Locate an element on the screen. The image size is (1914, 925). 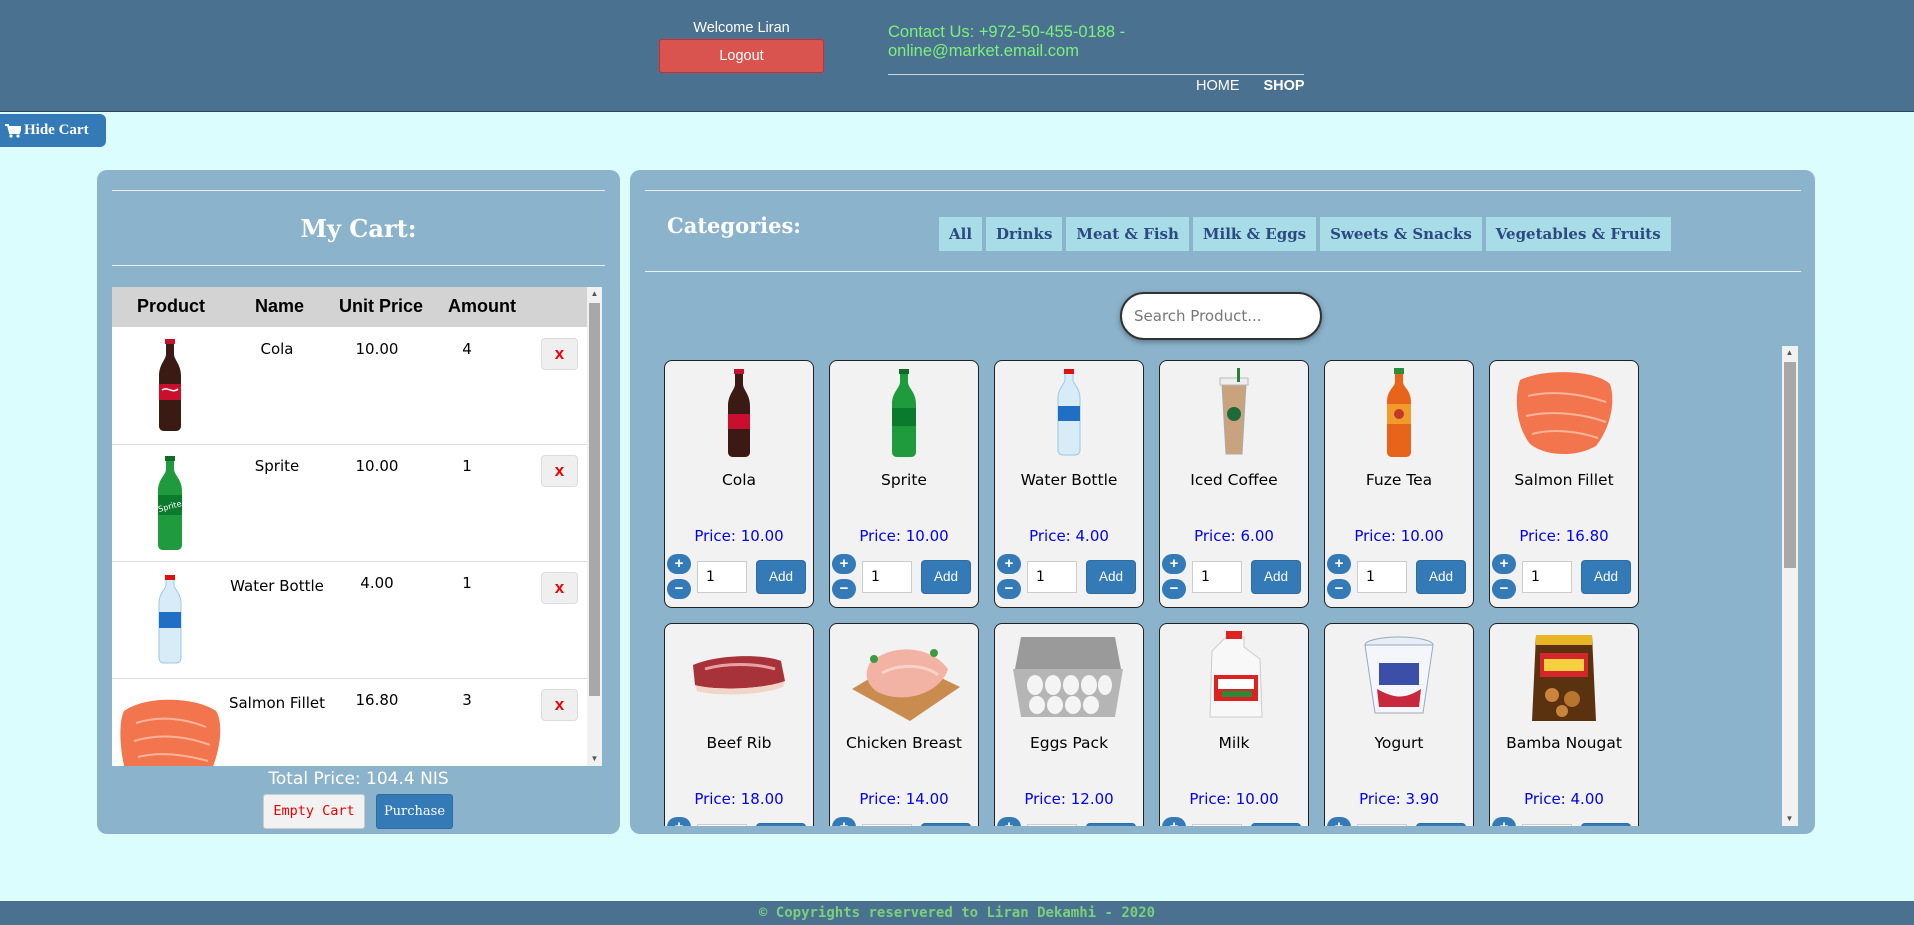
product-card: Yogurt Price: 3.90 + − 1 Add is located at coordinates (1399, 724).